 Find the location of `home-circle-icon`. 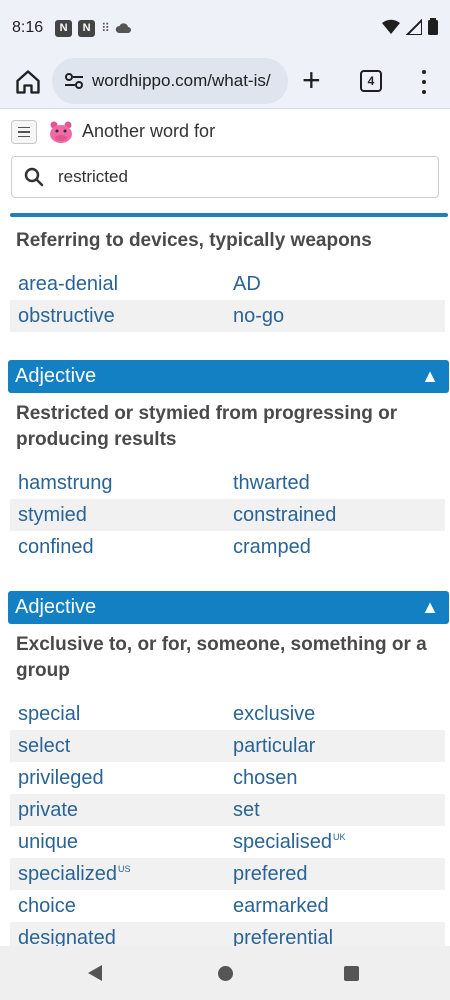

home-circle-icon is located at coordinates (225, 973).